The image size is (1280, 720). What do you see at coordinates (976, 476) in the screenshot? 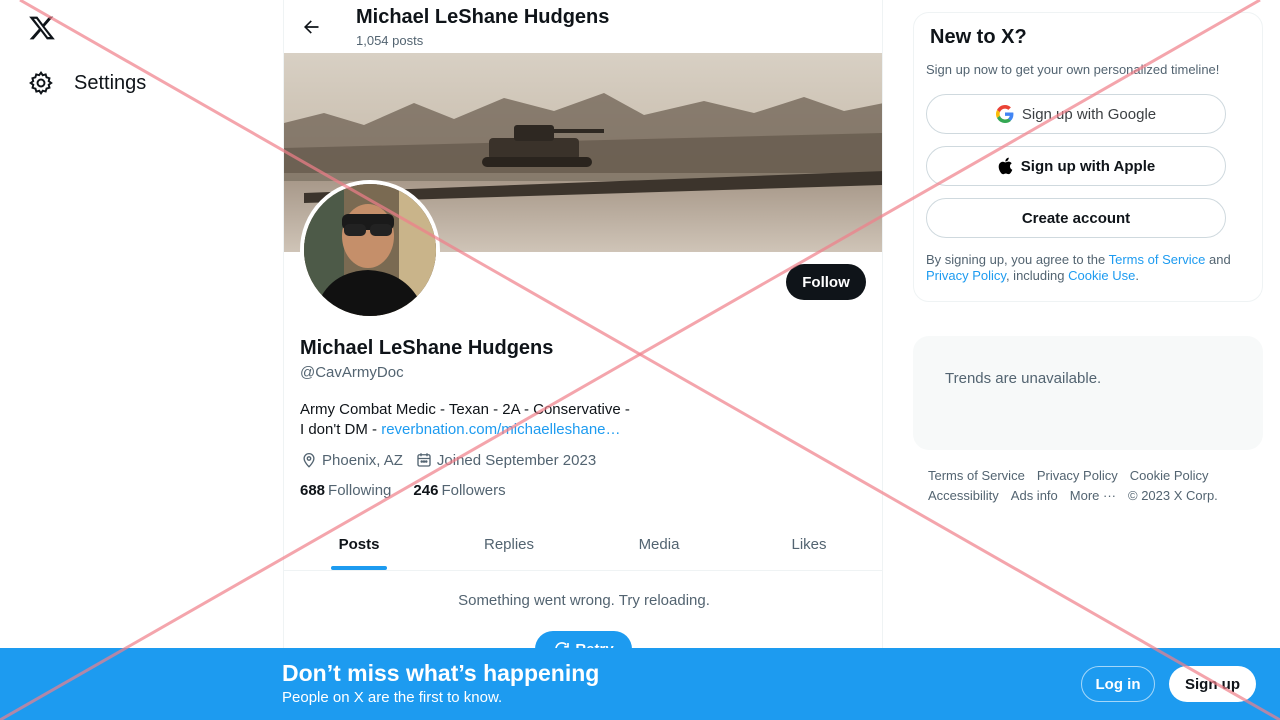
I see `footer-terms-link: Terms of Service` at bounding box center [976, 476].